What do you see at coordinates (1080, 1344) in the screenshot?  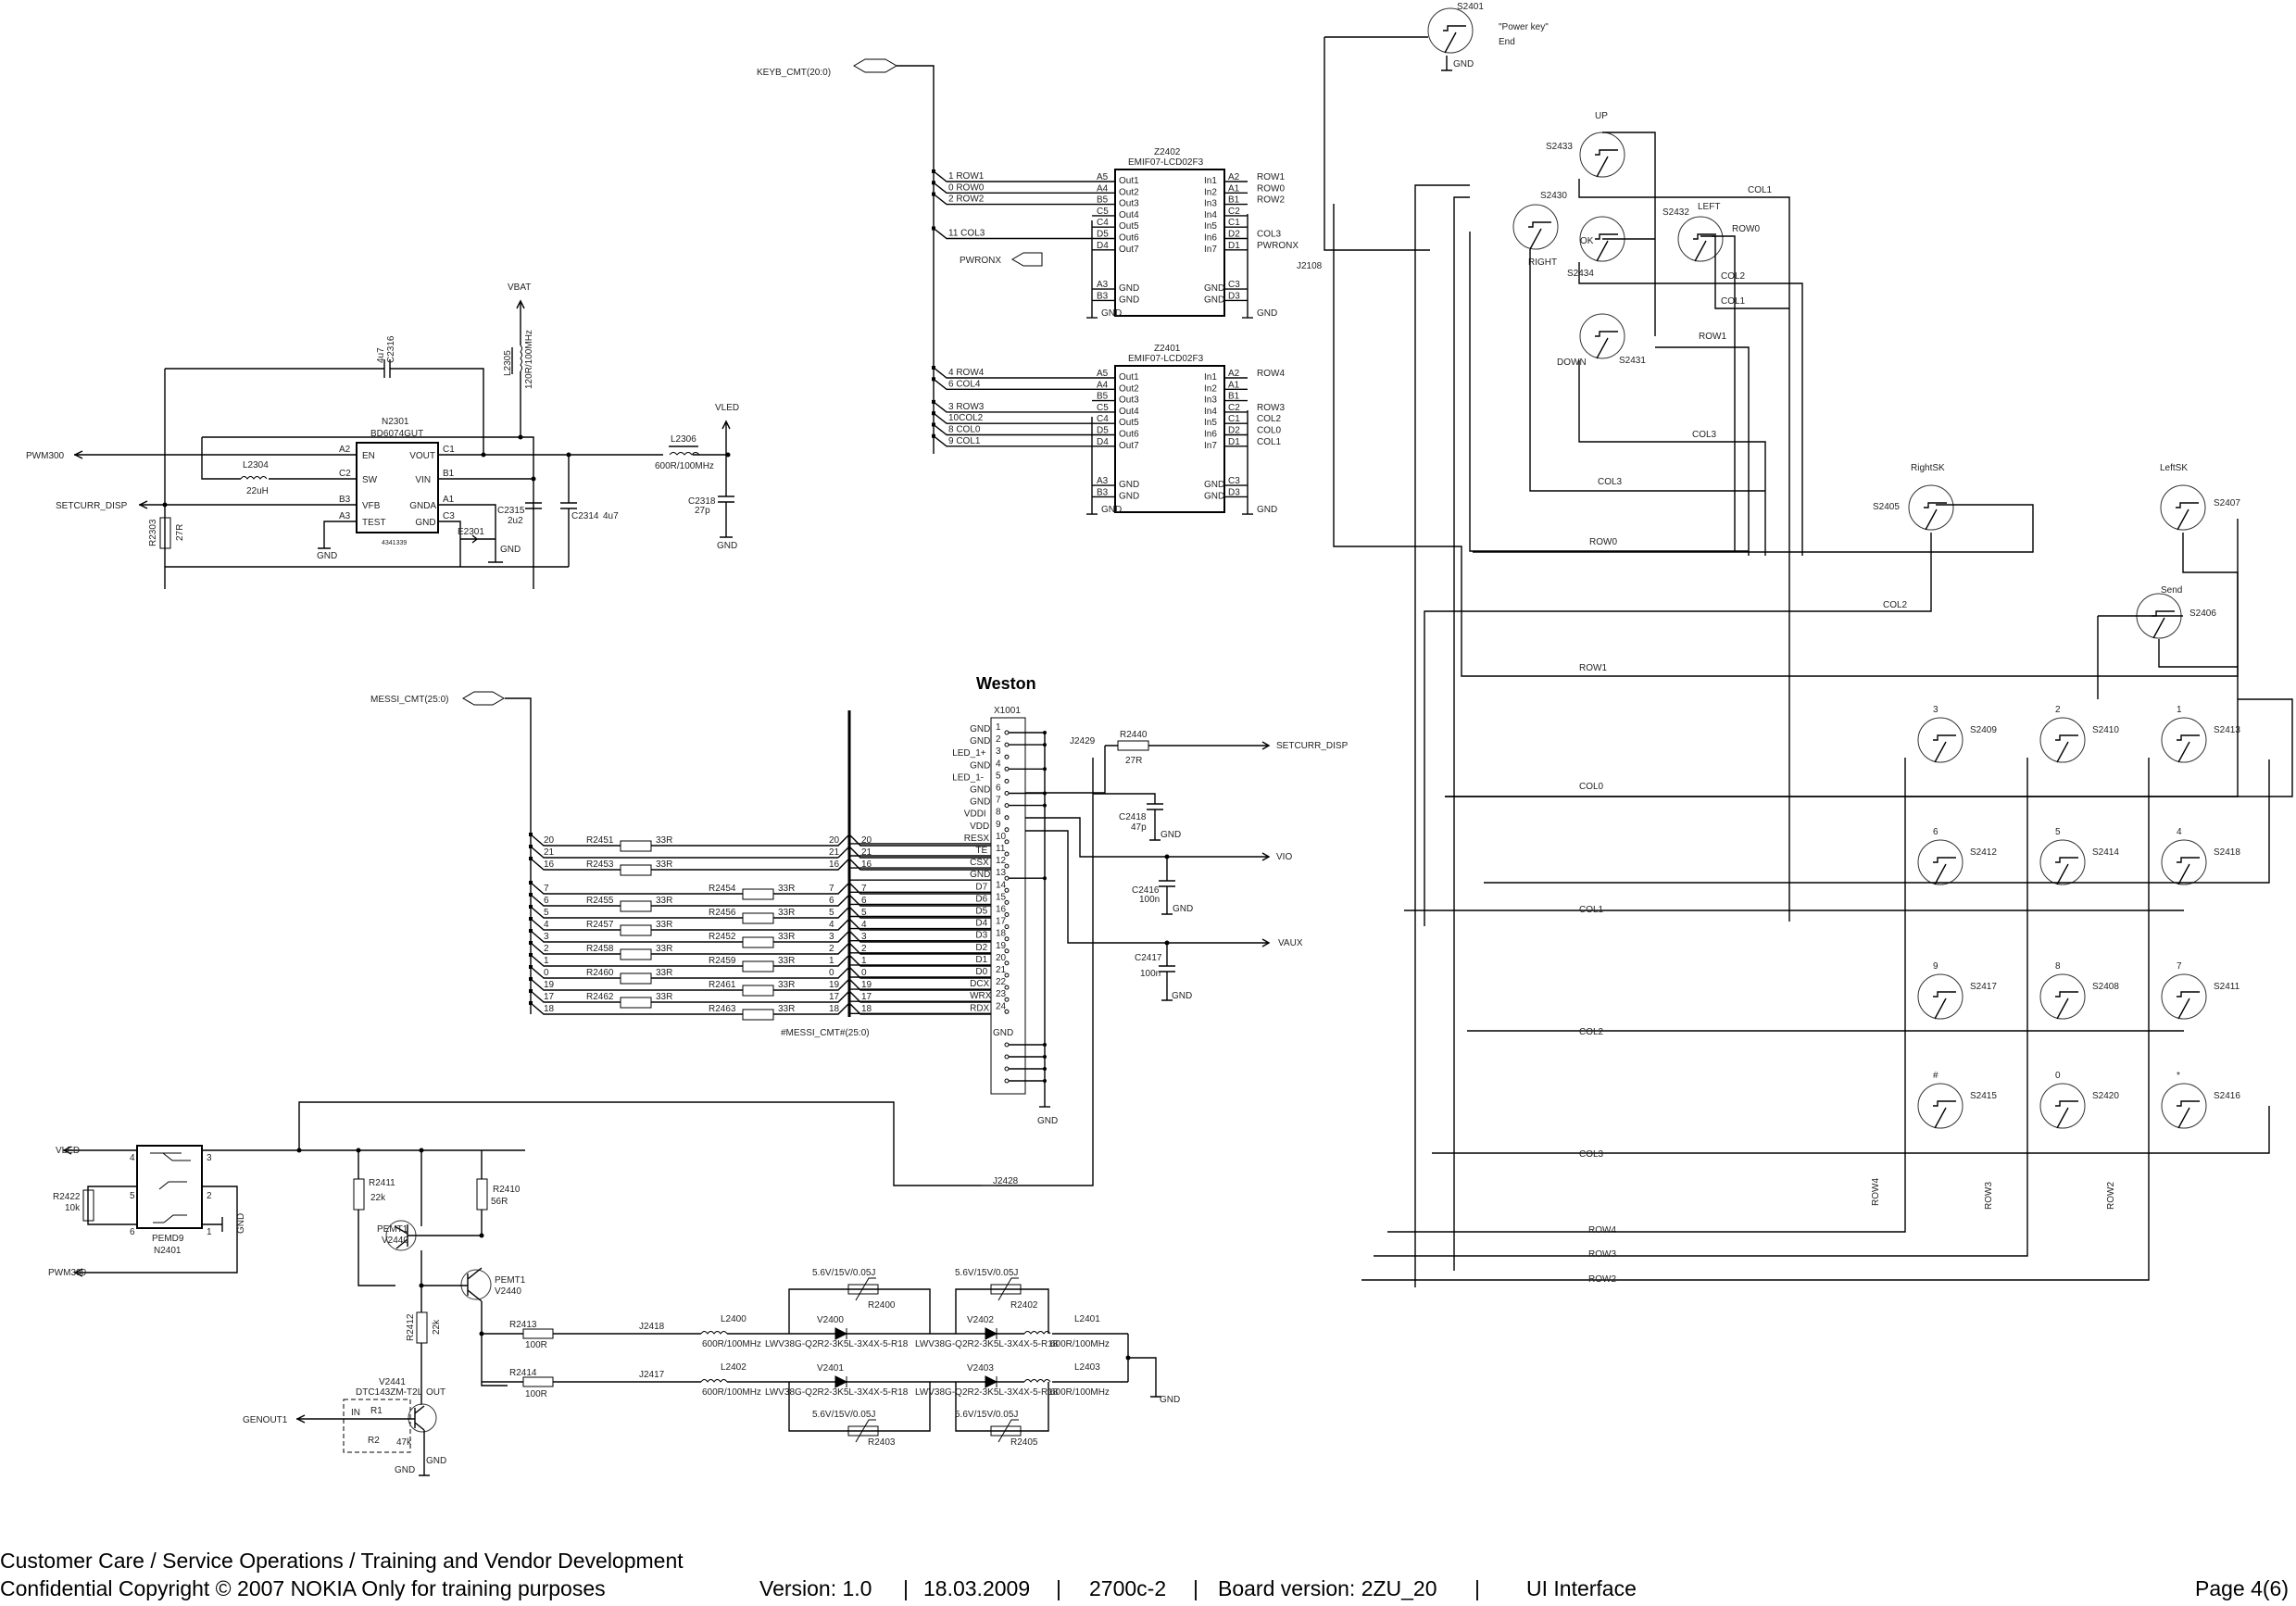 I see `inductor-value: 600R/100MHz` at bounding box center [1080, 1344].